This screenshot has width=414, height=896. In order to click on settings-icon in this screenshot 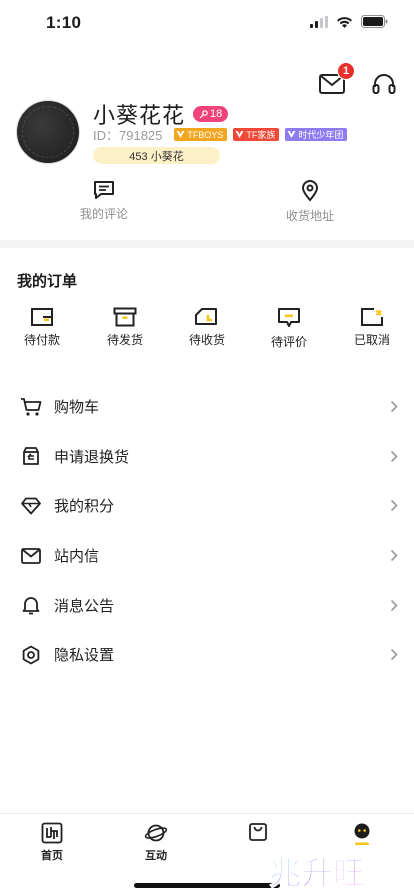, I will do `click(31, 655)`.